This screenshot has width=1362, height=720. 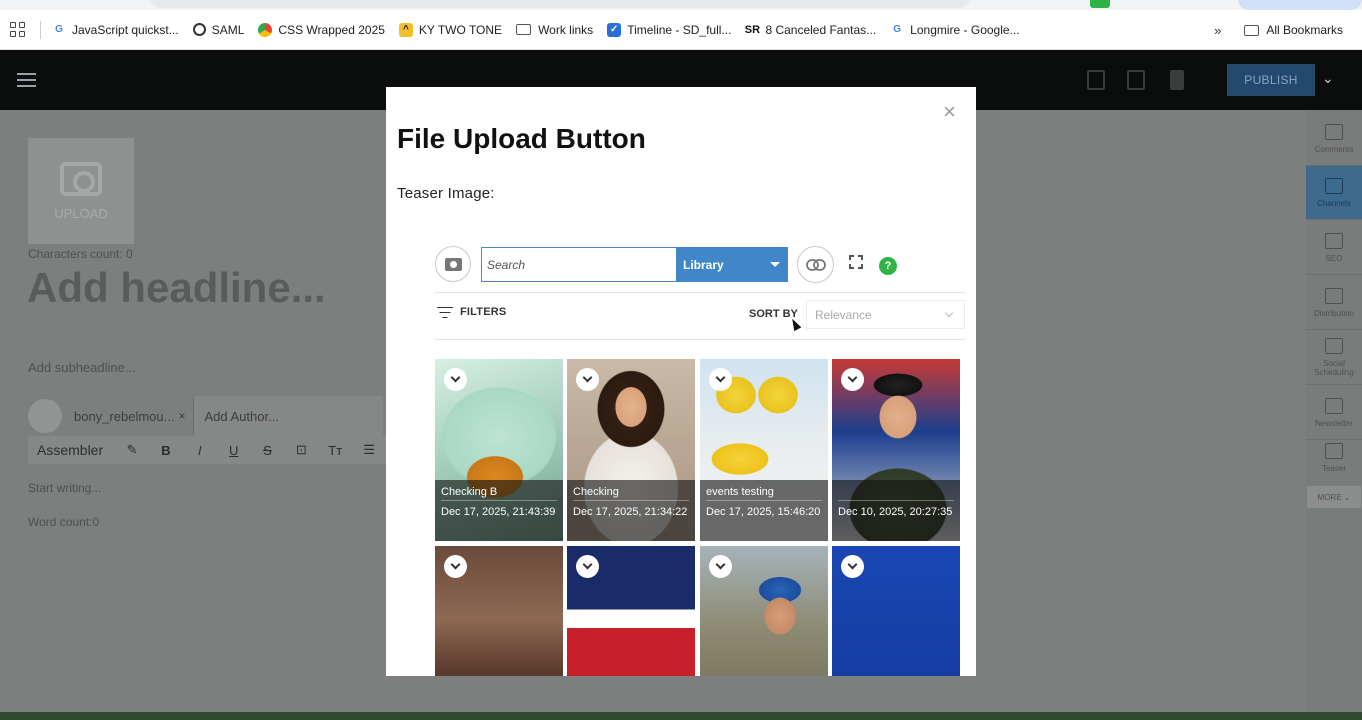 What do you see at coordinates (1217, 30) in the screenshot?
I see `more-bookmarks-icon: »` at bounding box center [1217, 30].